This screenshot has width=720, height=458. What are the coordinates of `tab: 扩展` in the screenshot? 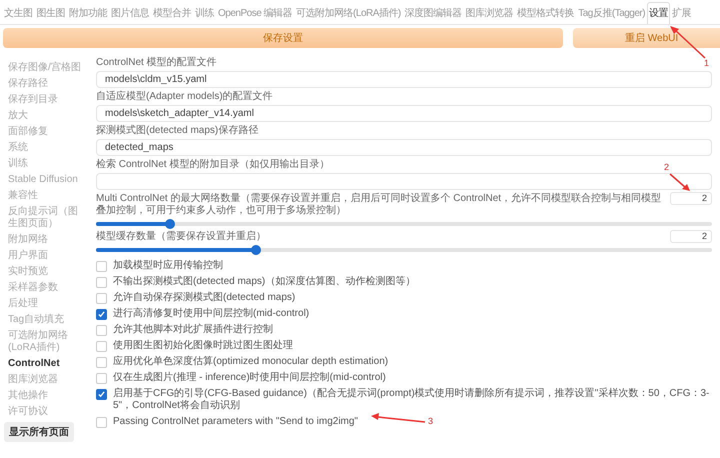 It's located at (682, 13).